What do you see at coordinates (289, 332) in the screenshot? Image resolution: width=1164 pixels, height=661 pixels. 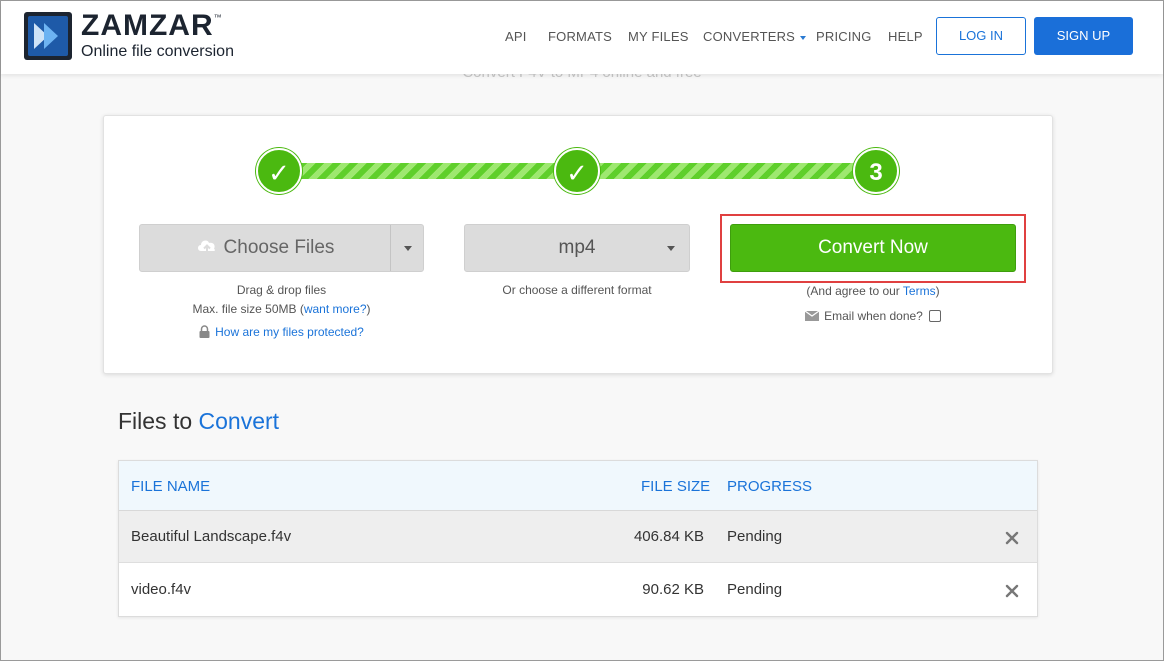 I see `files-protected-link: How are my files protected?` at bounding box center [289, 332].